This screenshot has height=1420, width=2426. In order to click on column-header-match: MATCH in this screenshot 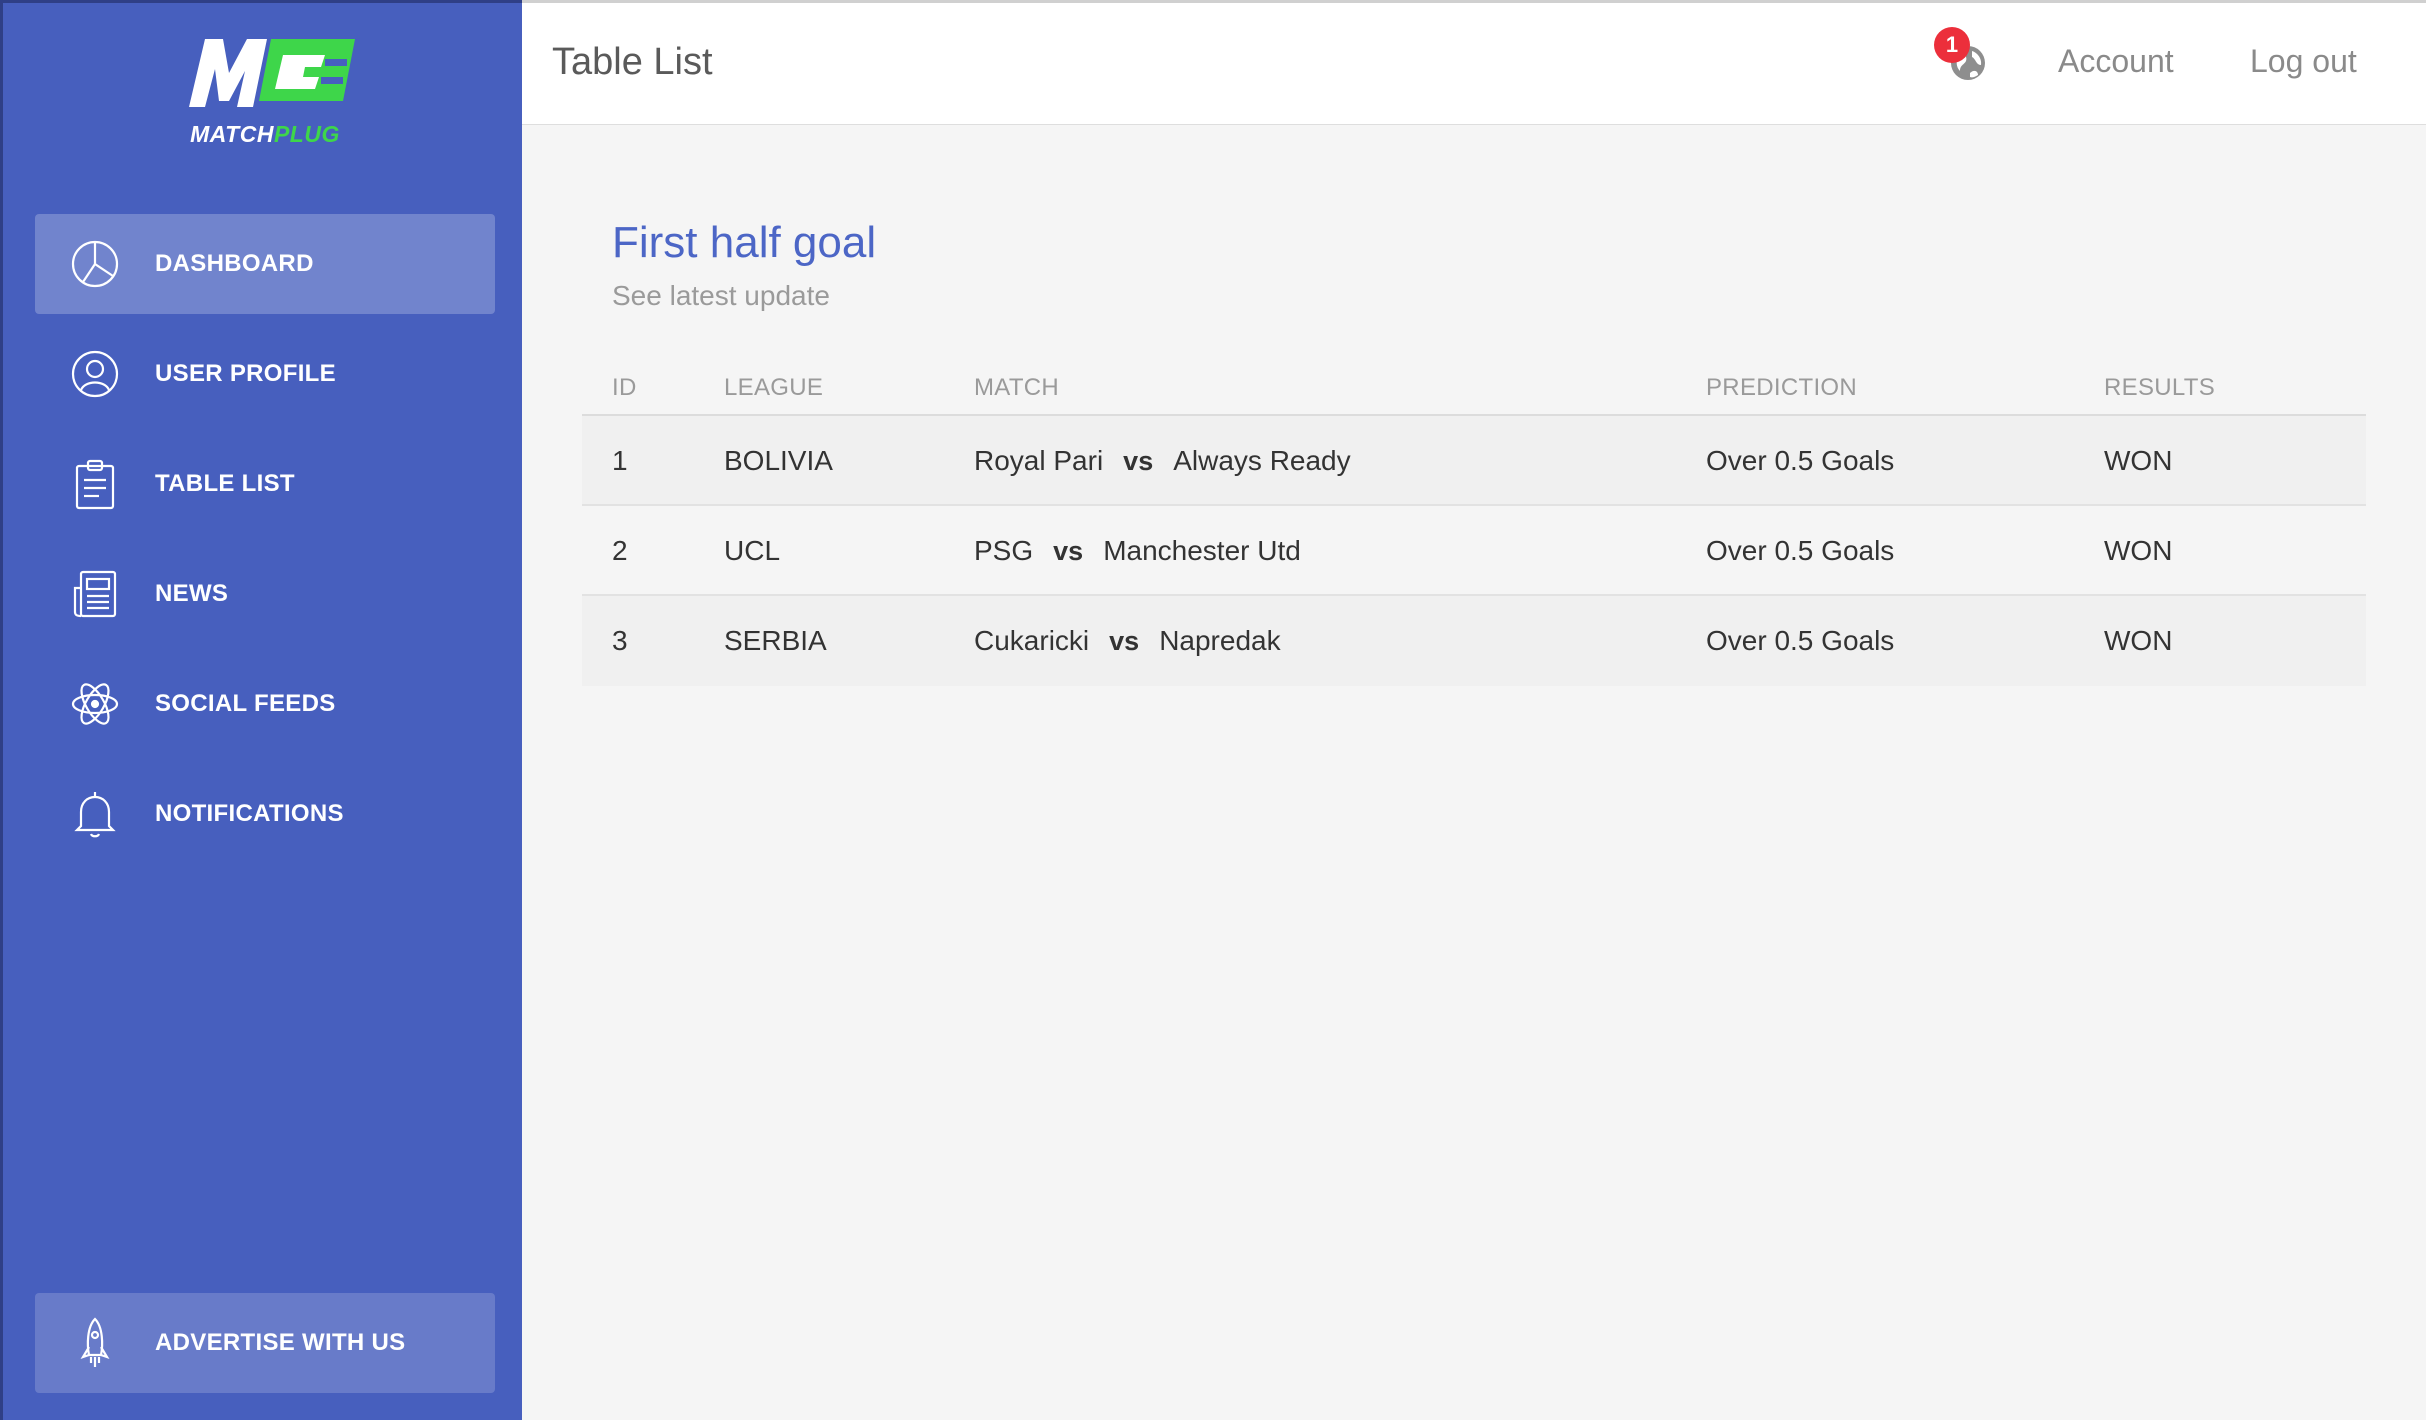, I will do `click(1017, 387)`.